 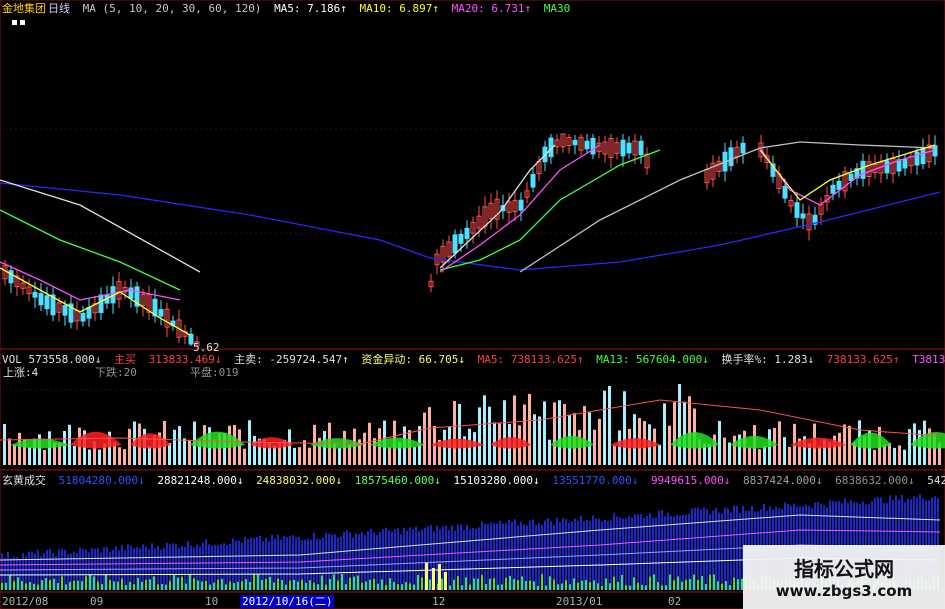 I want to click on x-label-4: 12, so click(x=439, y=601).